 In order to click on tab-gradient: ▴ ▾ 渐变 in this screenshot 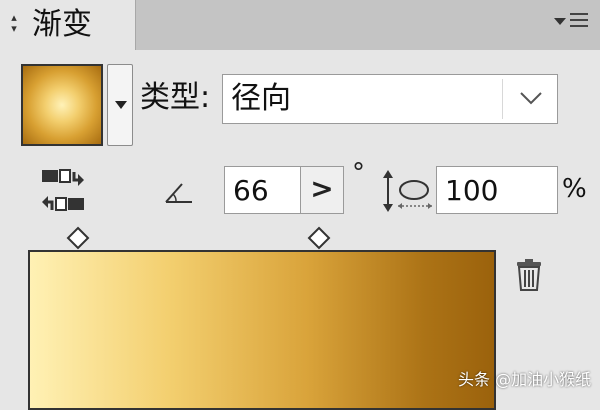, I will do `click(68, 25)`.